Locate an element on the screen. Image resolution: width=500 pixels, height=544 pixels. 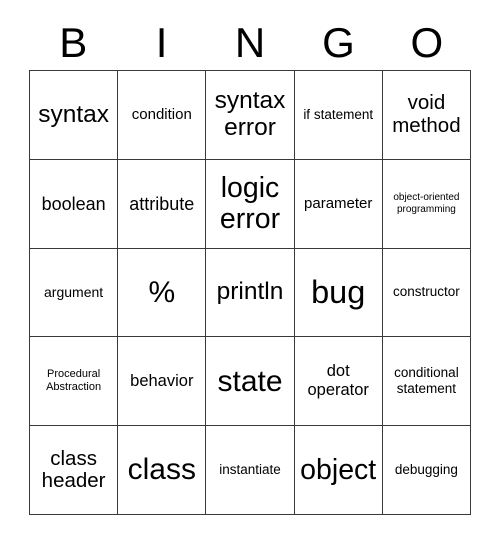
bingo-cell: class header is located at coordinates (74, 470).